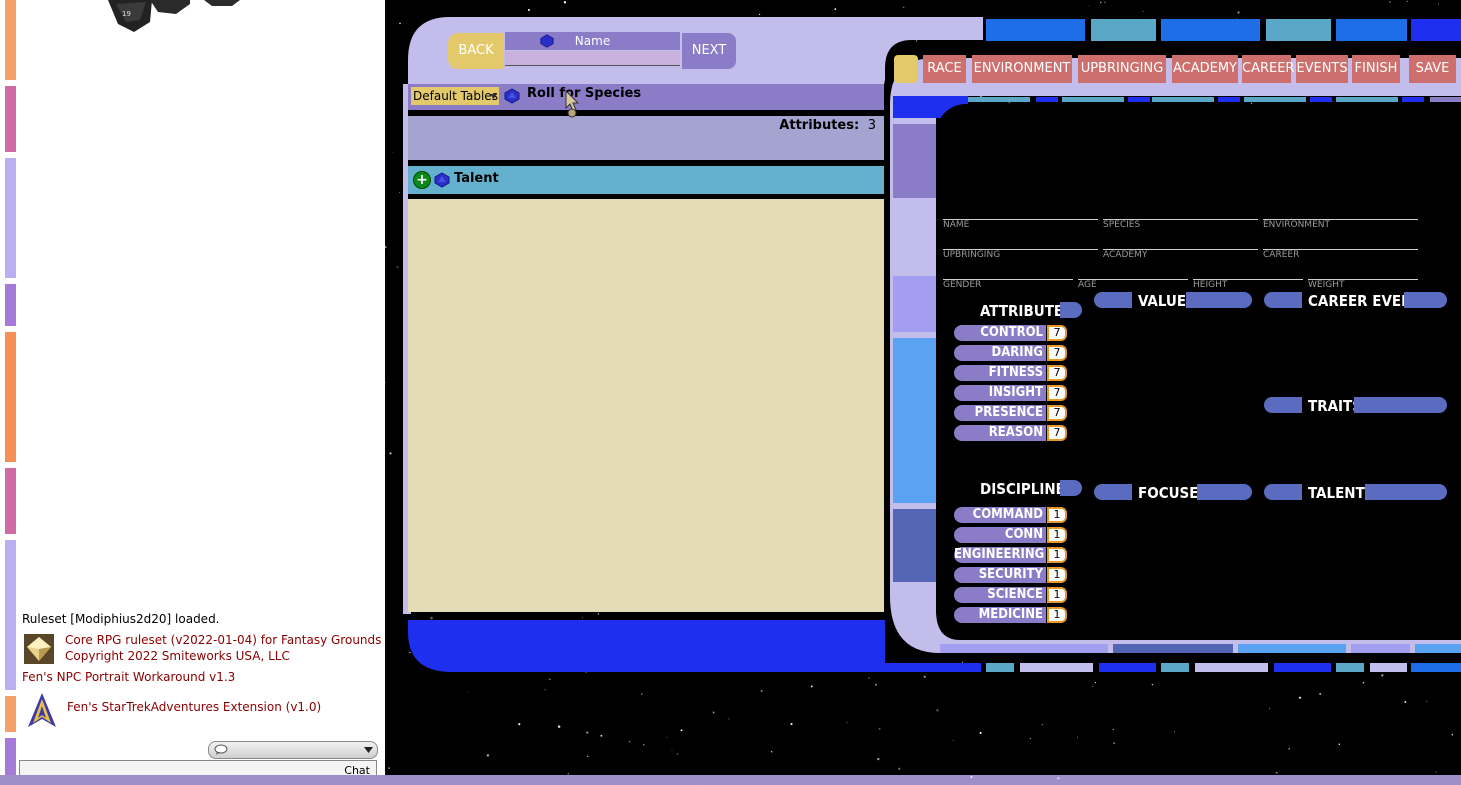  Describe the element at coordinates (1000, 393) in the screenshot. I see `attribute-insight: INSIGHT` at that location.